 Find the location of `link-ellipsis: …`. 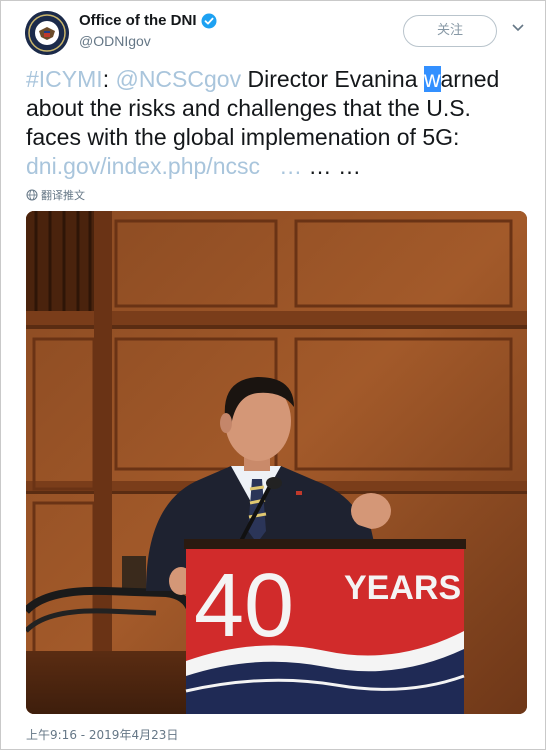

link-ellipsis: … is located at coordinates (291, 166).